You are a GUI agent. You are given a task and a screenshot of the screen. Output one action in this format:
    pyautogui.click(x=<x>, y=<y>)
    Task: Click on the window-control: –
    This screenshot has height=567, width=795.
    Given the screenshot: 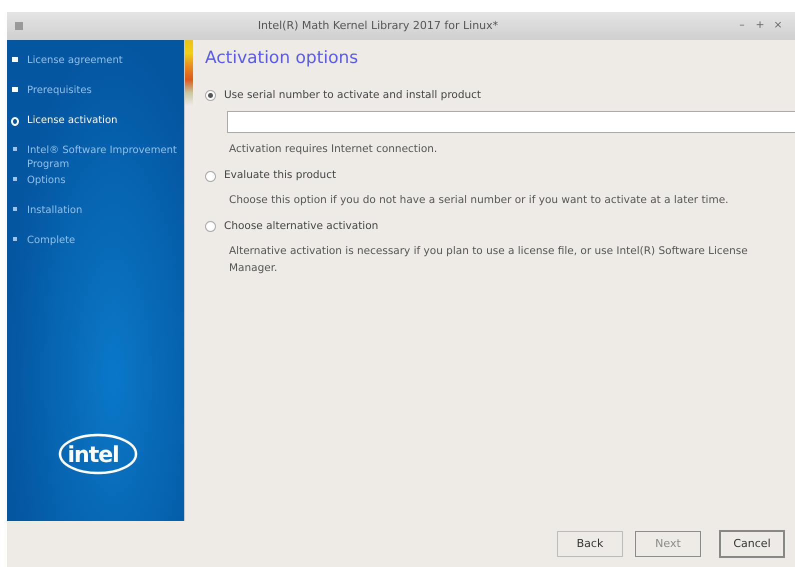 What is the action you would take?
    pyautogui.click(x=742, y=26)
    